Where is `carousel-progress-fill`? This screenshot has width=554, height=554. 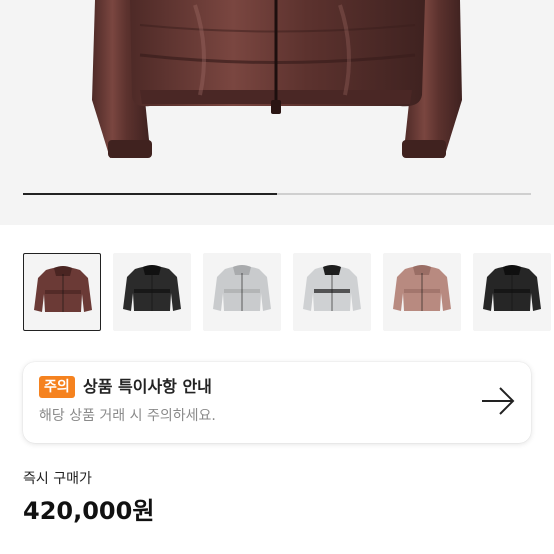
carousel-progress-fill is located at coordinates (150, 194).